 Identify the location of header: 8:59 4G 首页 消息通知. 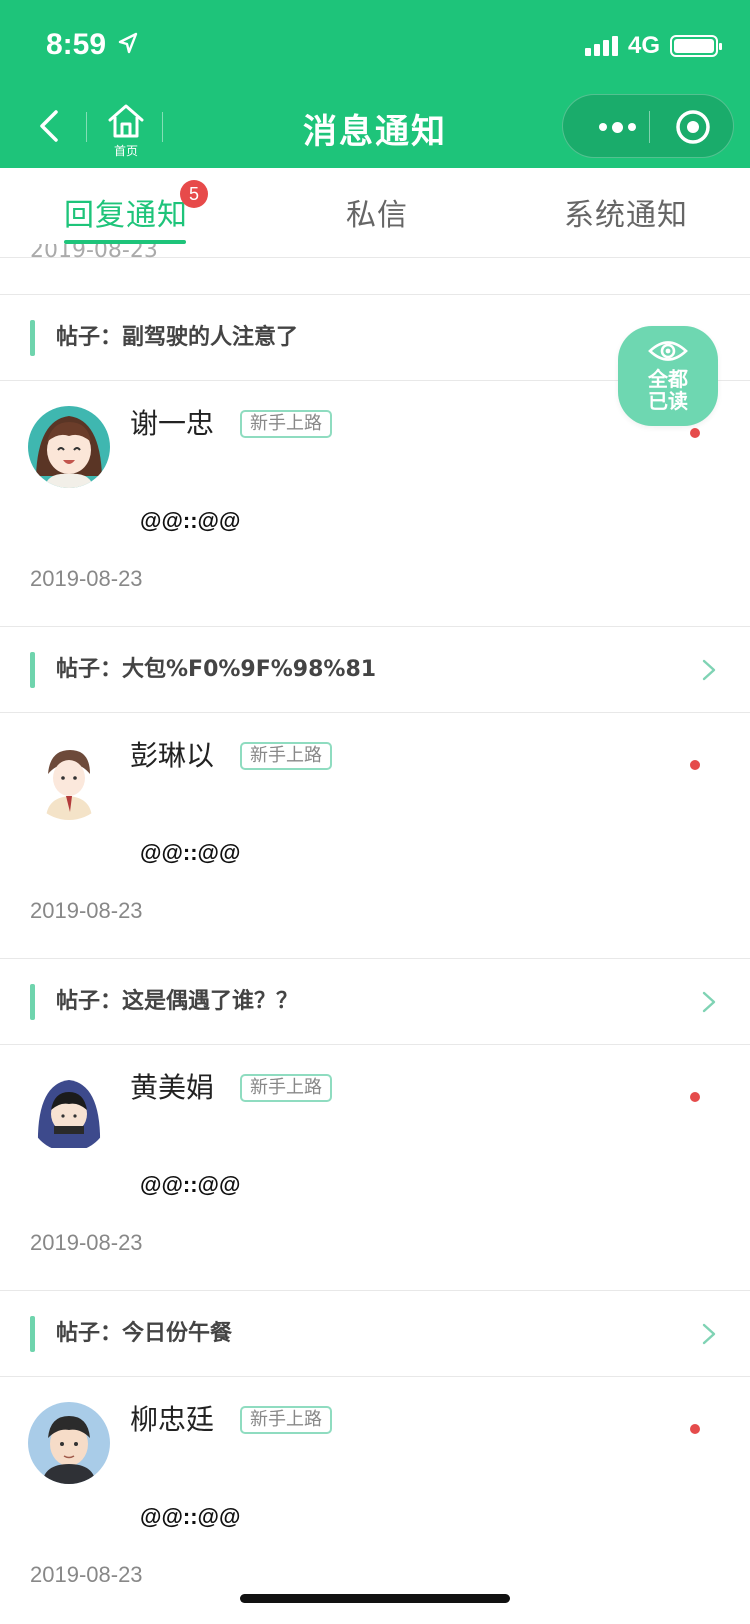
(375, 84).